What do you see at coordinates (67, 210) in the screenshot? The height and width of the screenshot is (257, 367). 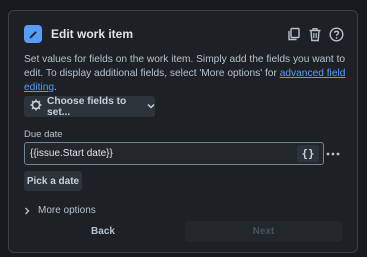 I see `more-options-label: More options` at bounding box center [67, 210].